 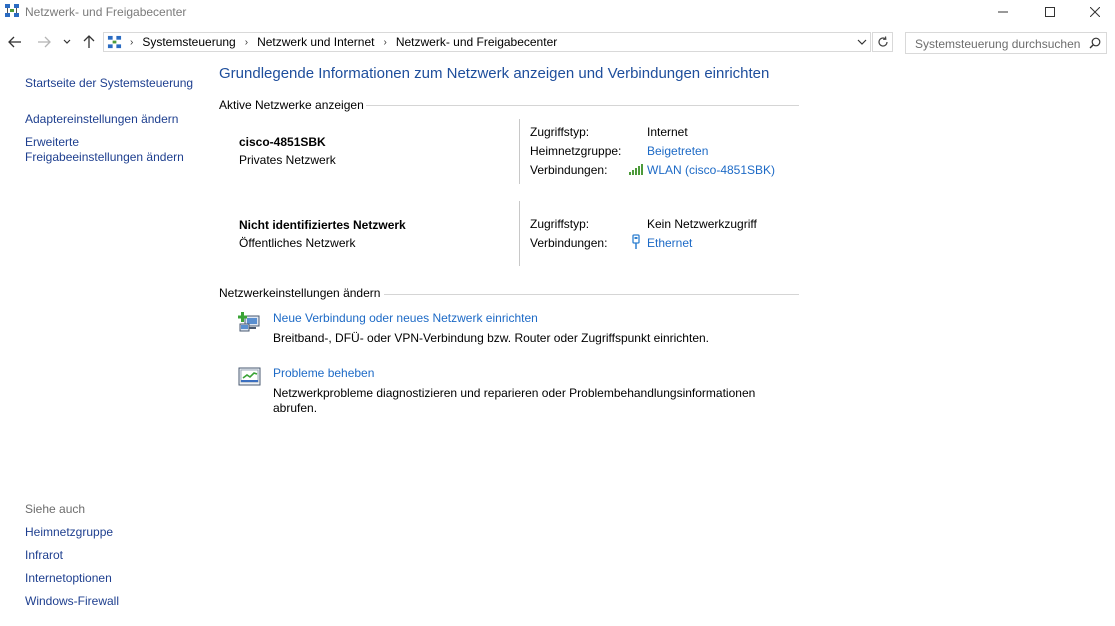 I want to click on address-dropdown-button, so click(x=862, y=42).